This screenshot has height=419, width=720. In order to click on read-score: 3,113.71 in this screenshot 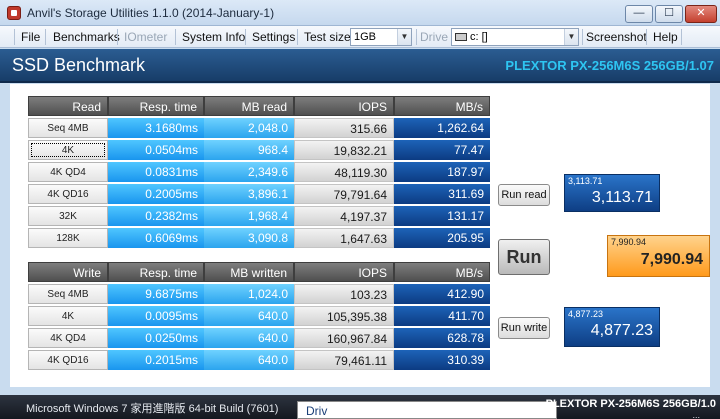, I will do `click(622, 197)`.